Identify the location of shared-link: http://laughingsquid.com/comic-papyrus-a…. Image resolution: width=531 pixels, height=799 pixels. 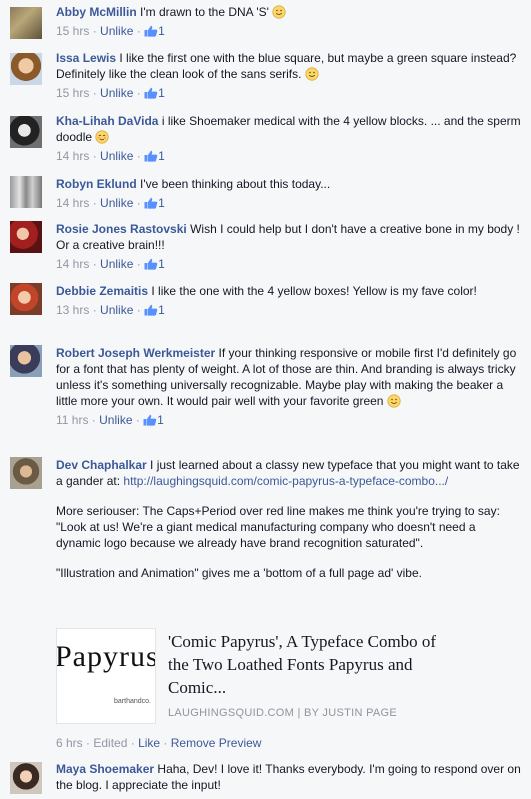
(285, 481).